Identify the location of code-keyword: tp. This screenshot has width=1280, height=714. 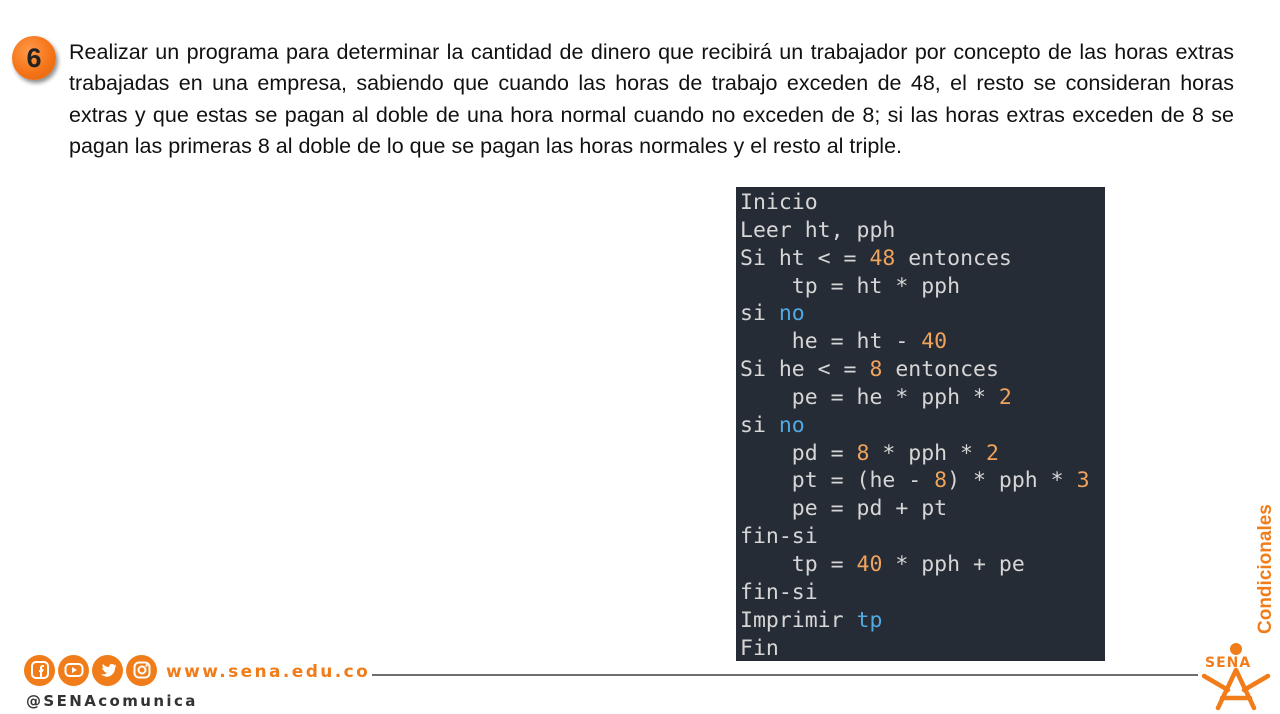
(869, 620).